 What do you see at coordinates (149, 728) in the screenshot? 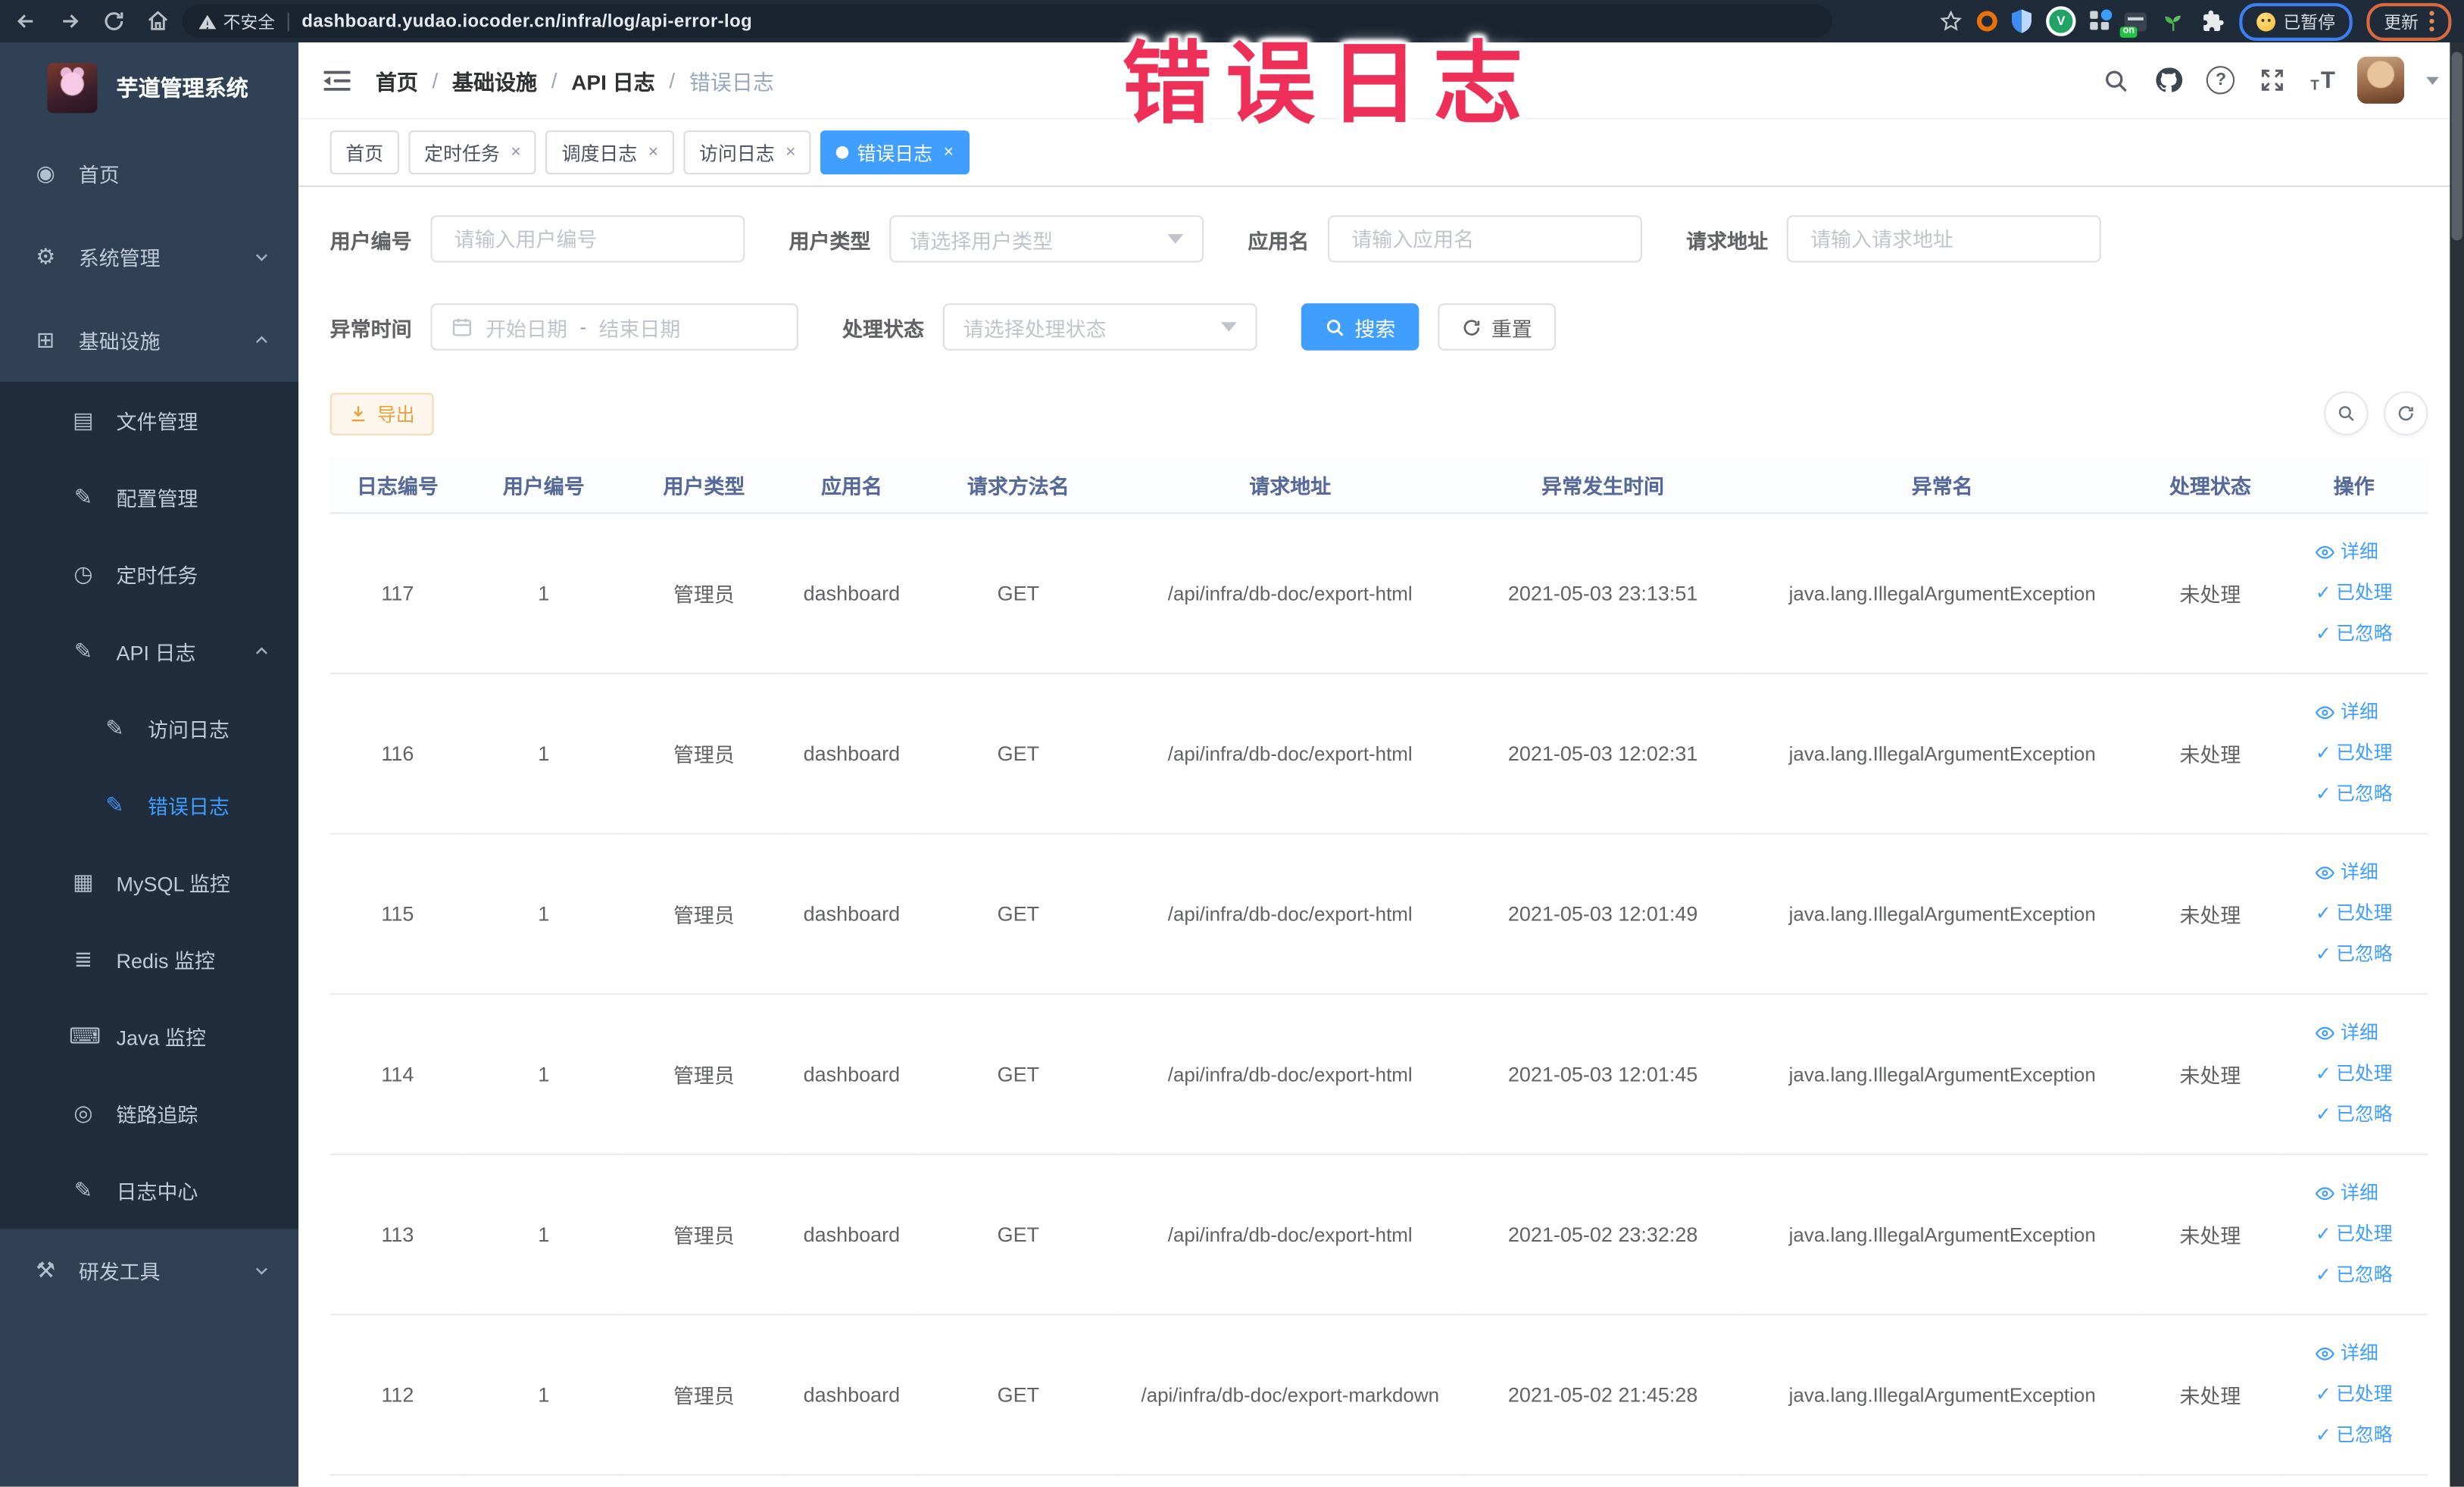
I see `sidebar-item: ✎ 访问日志` at bounding box center [149, 728].